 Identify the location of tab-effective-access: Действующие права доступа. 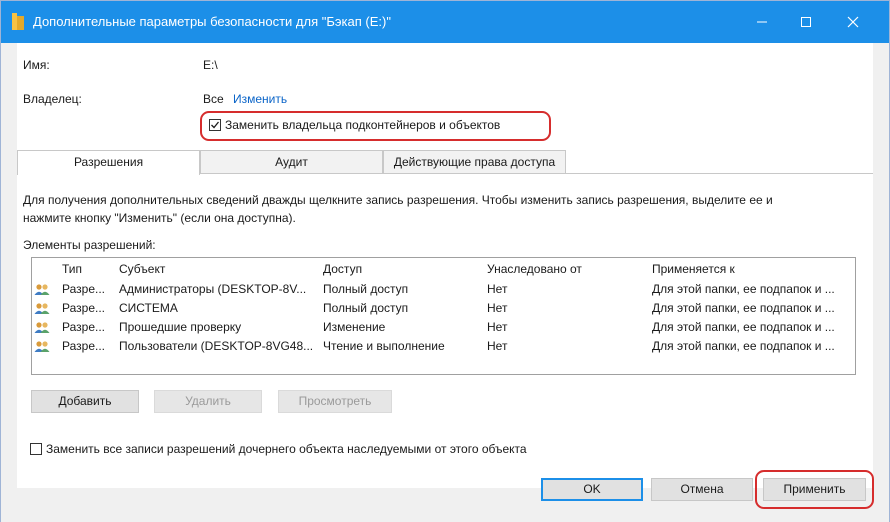
(474, 162).